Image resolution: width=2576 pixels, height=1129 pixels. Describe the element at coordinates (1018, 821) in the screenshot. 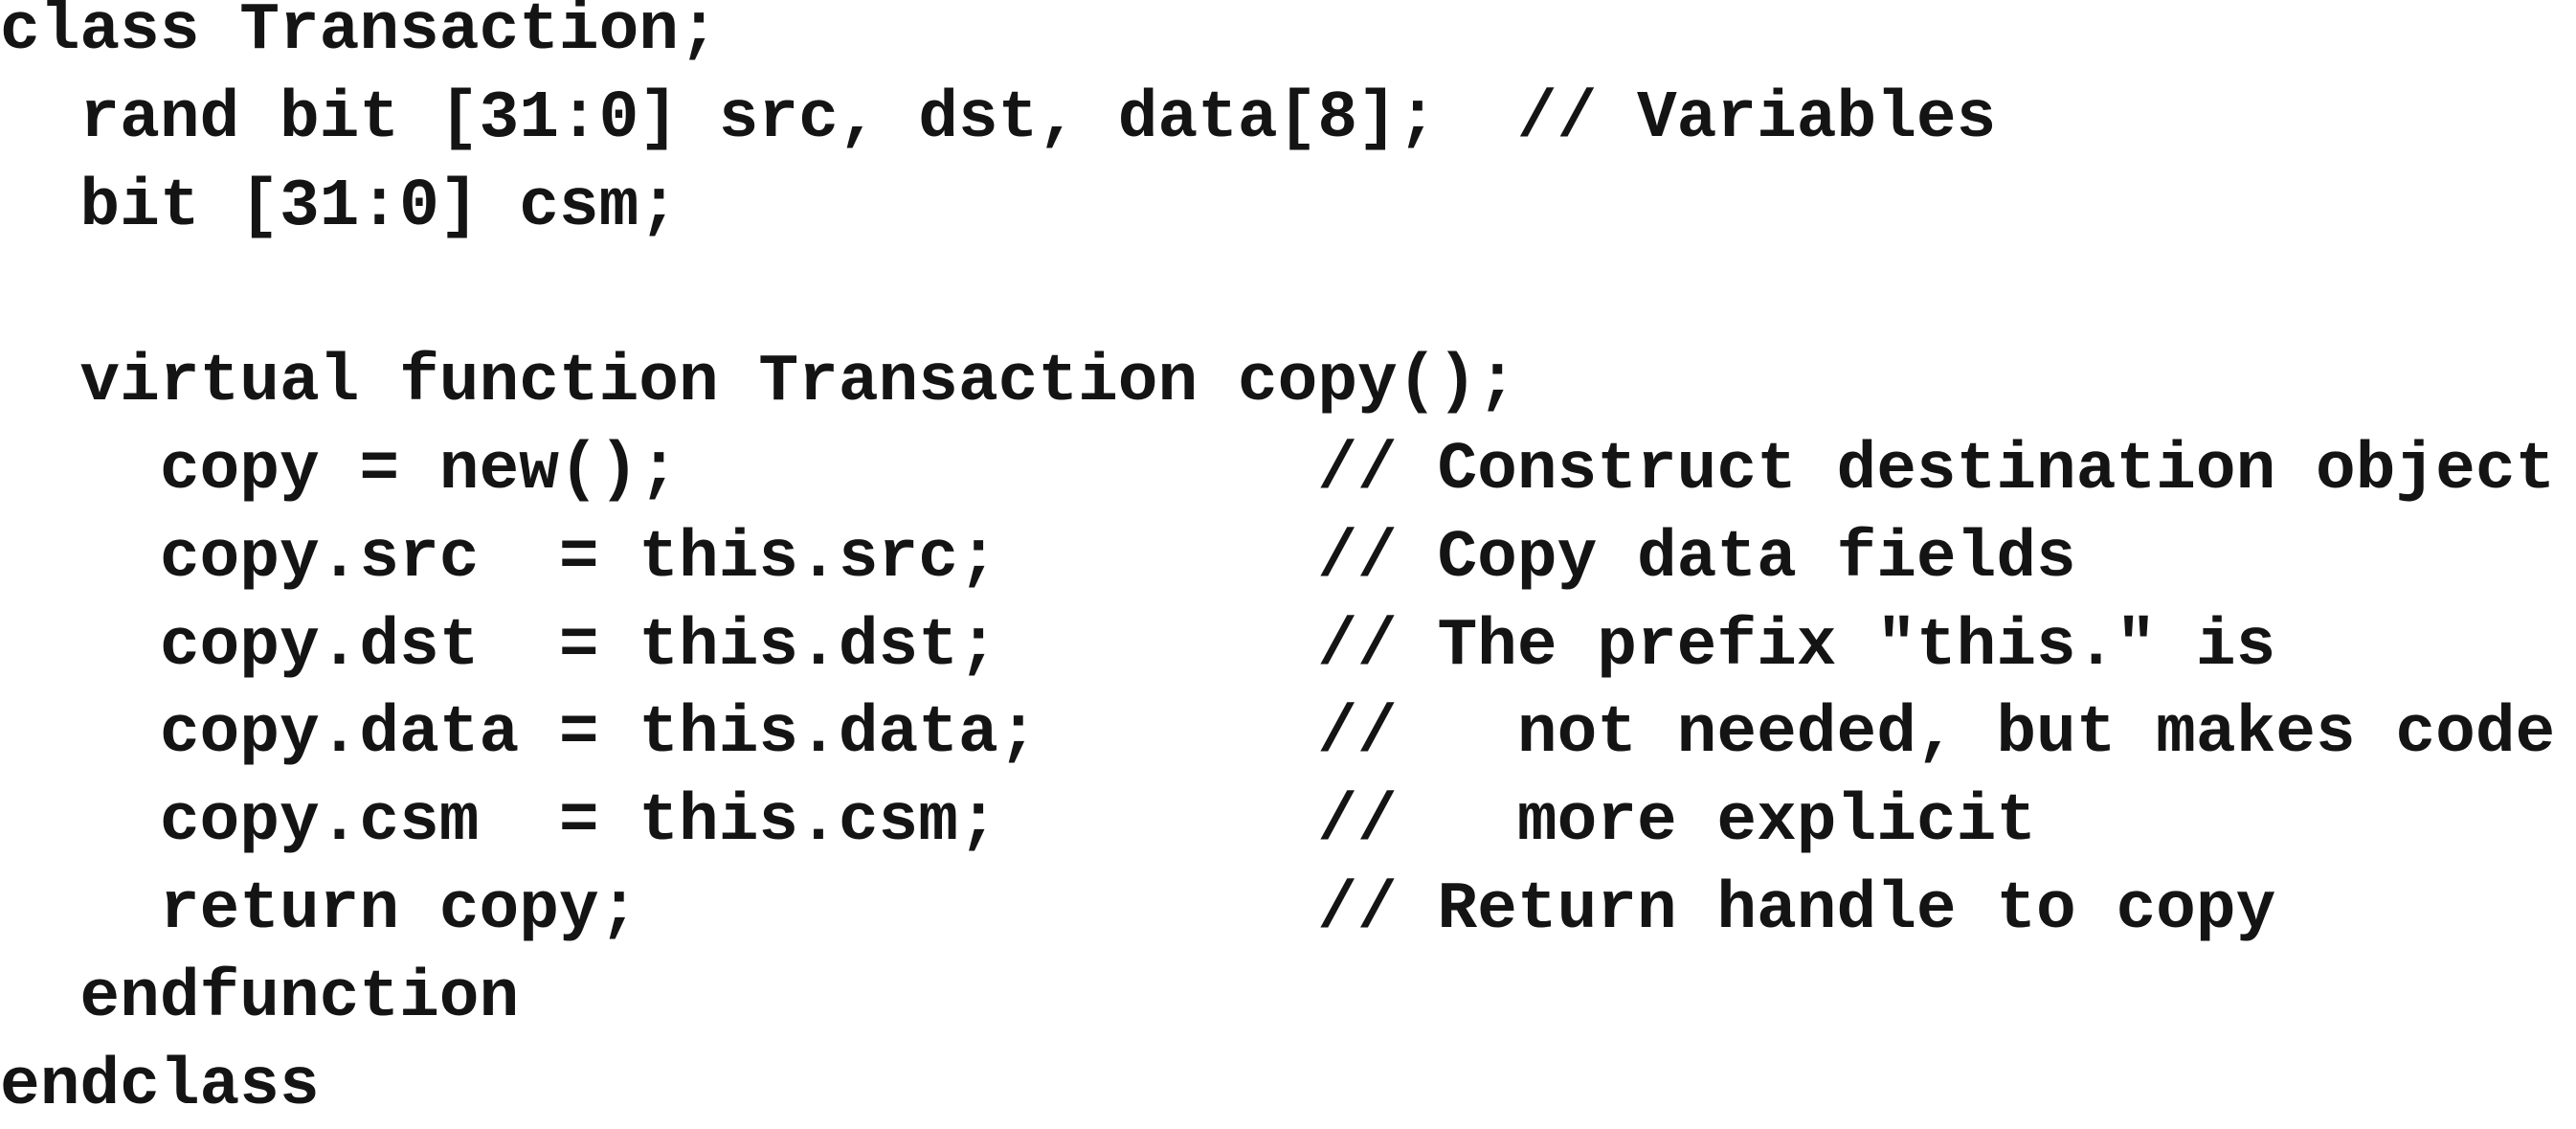

I see `code-line: copy.csm = this.csm; // more explicit` at that location.